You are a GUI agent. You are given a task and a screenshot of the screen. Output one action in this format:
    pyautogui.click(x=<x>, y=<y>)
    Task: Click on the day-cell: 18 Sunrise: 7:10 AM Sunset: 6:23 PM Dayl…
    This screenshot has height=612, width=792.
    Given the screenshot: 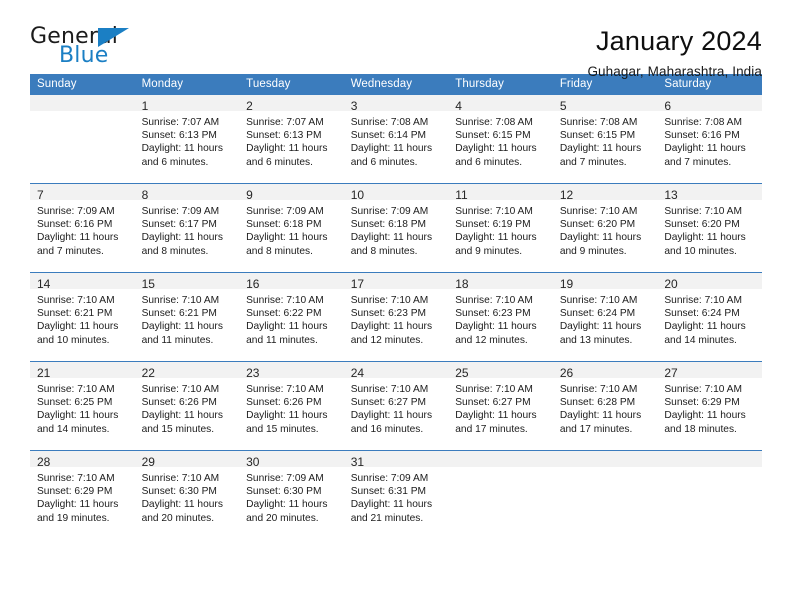 What is the action you would take?
    pyautogui.click(x=500, y=317)
    